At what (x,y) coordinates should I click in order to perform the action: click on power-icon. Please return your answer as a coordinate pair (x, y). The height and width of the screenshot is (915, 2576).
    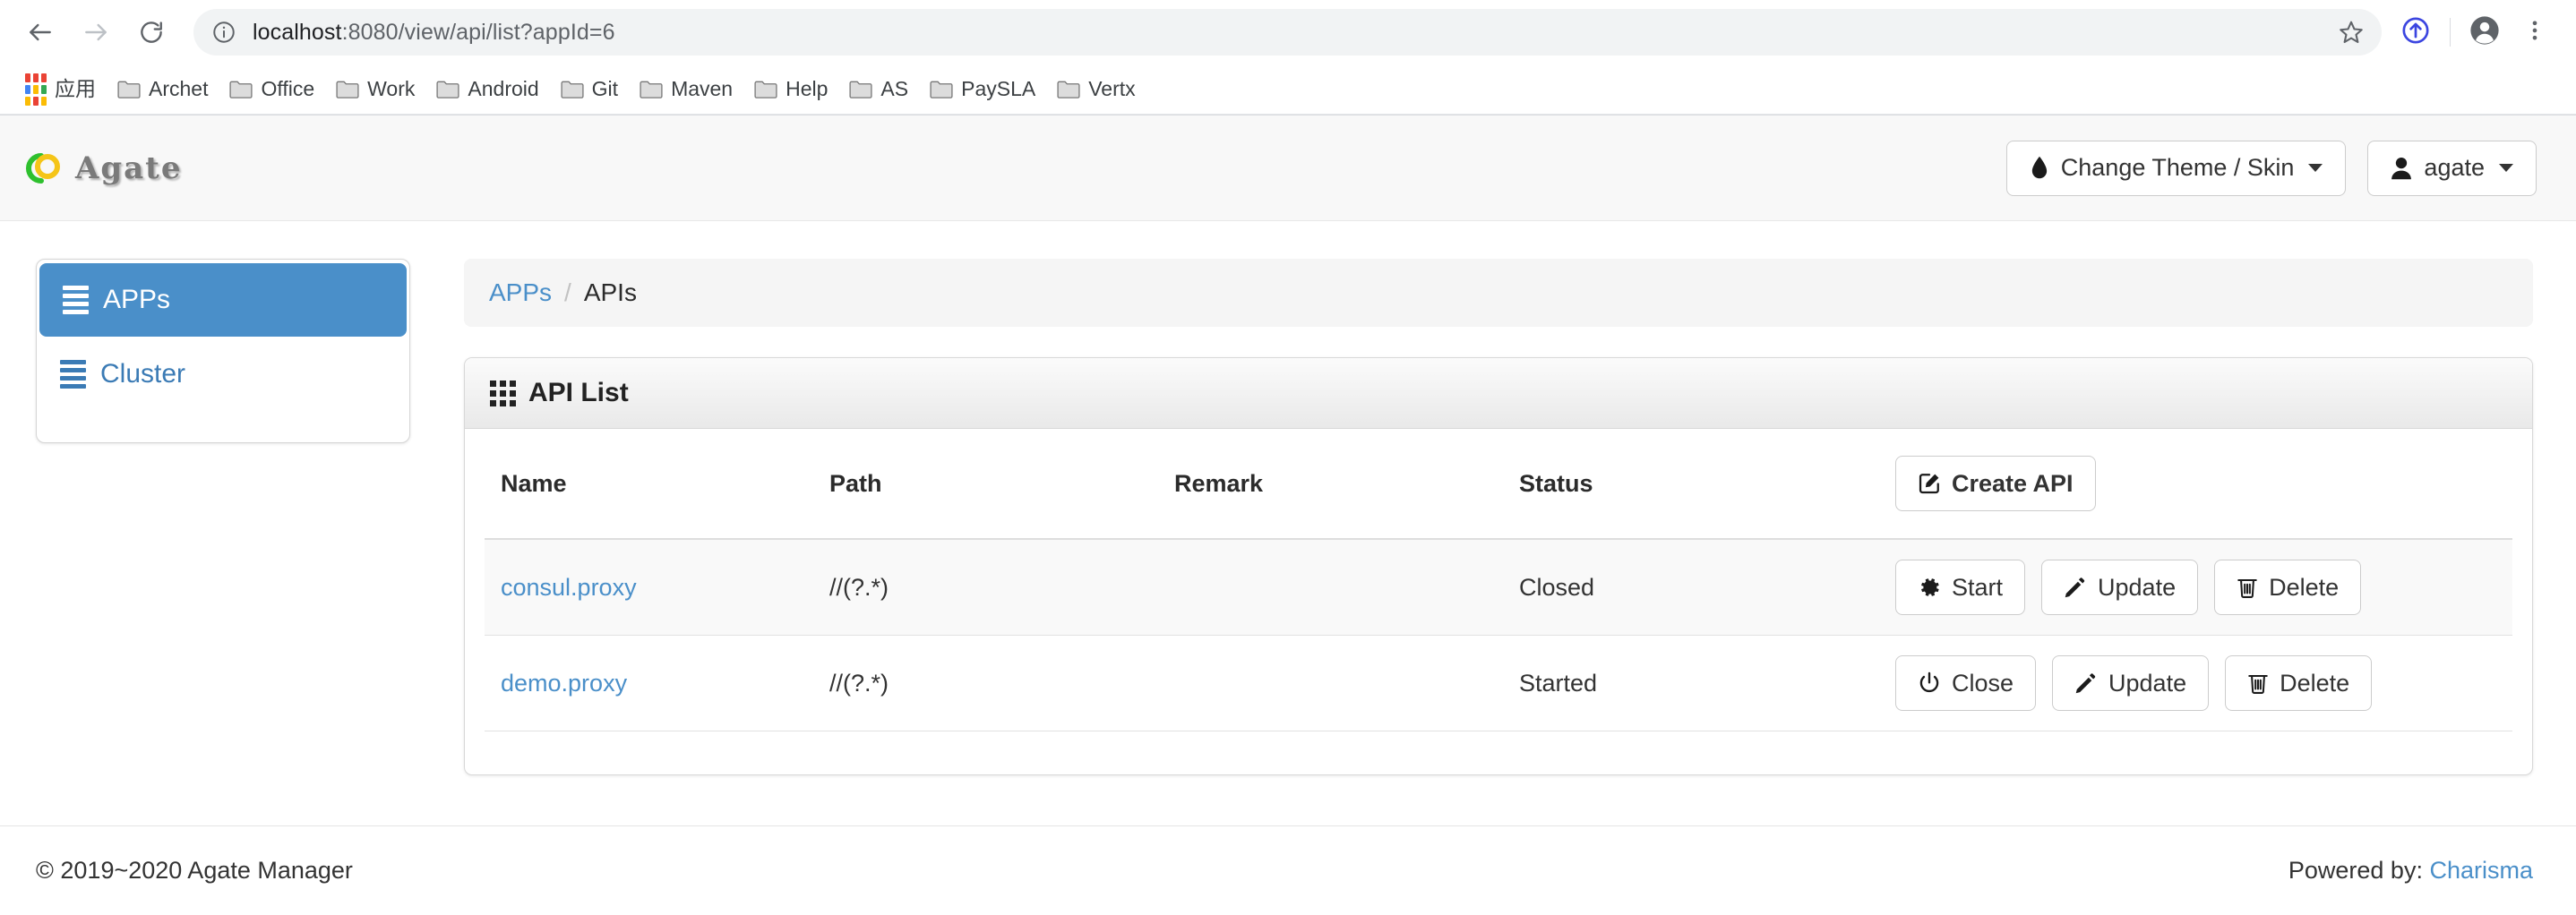
    Looking at the image, I should click on (1929, 683).